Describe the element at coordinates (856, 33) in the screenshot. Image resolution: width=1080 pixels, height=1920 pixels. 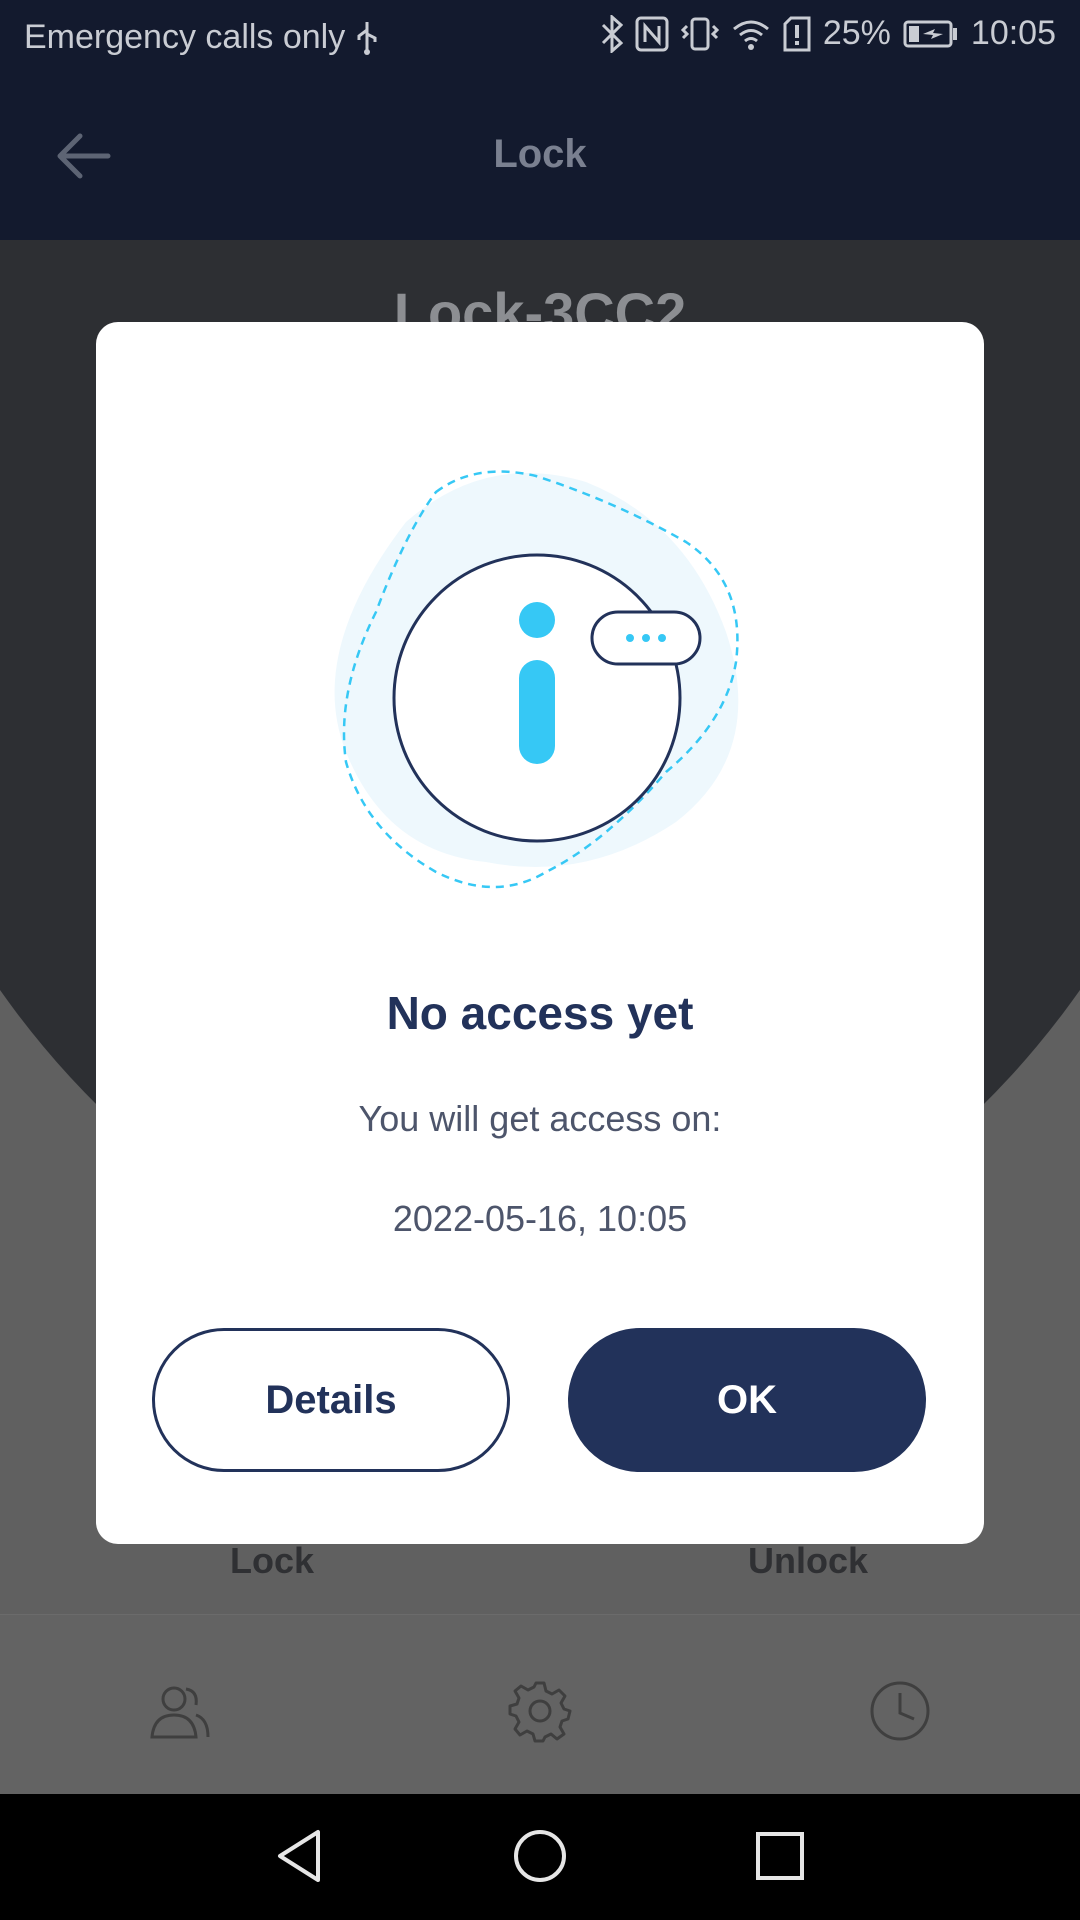
I see `battery-percent: 25%` at that location.